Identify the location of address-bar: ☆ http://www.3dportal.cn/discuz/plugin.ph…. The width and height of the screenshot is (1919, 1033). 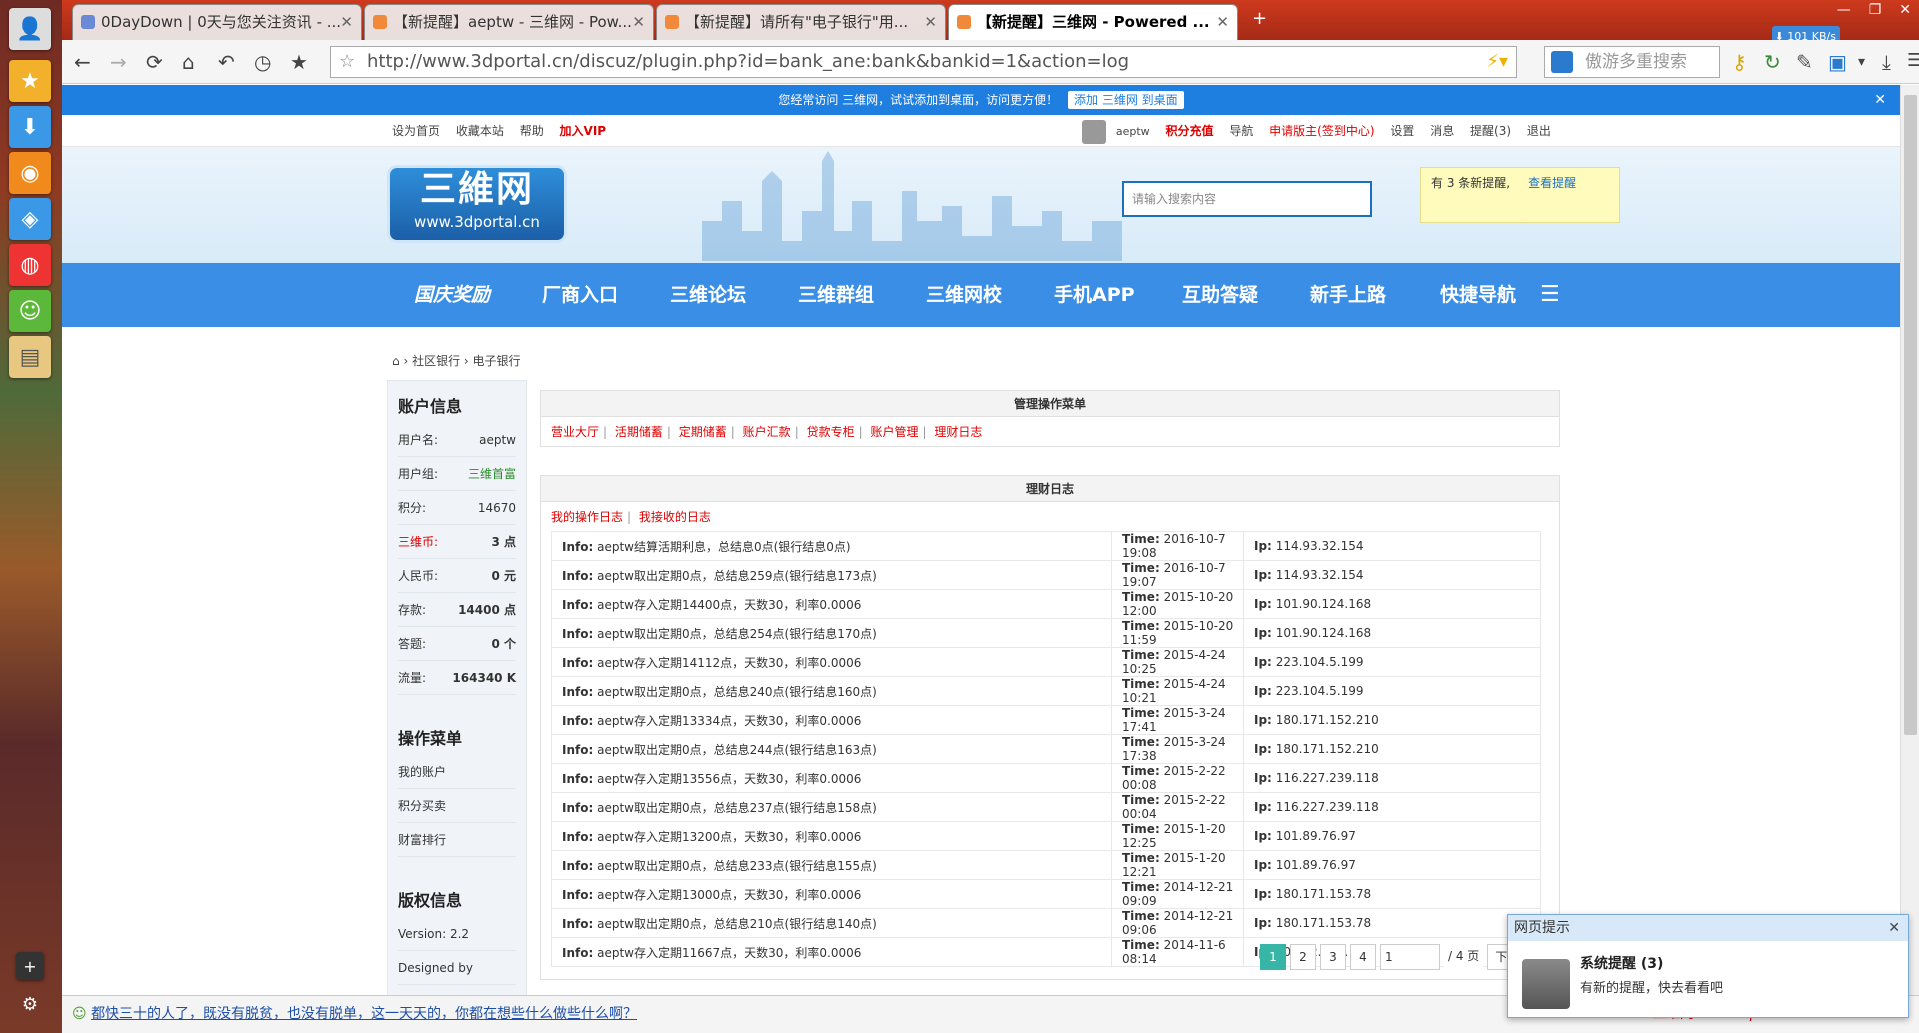
(923, 62).